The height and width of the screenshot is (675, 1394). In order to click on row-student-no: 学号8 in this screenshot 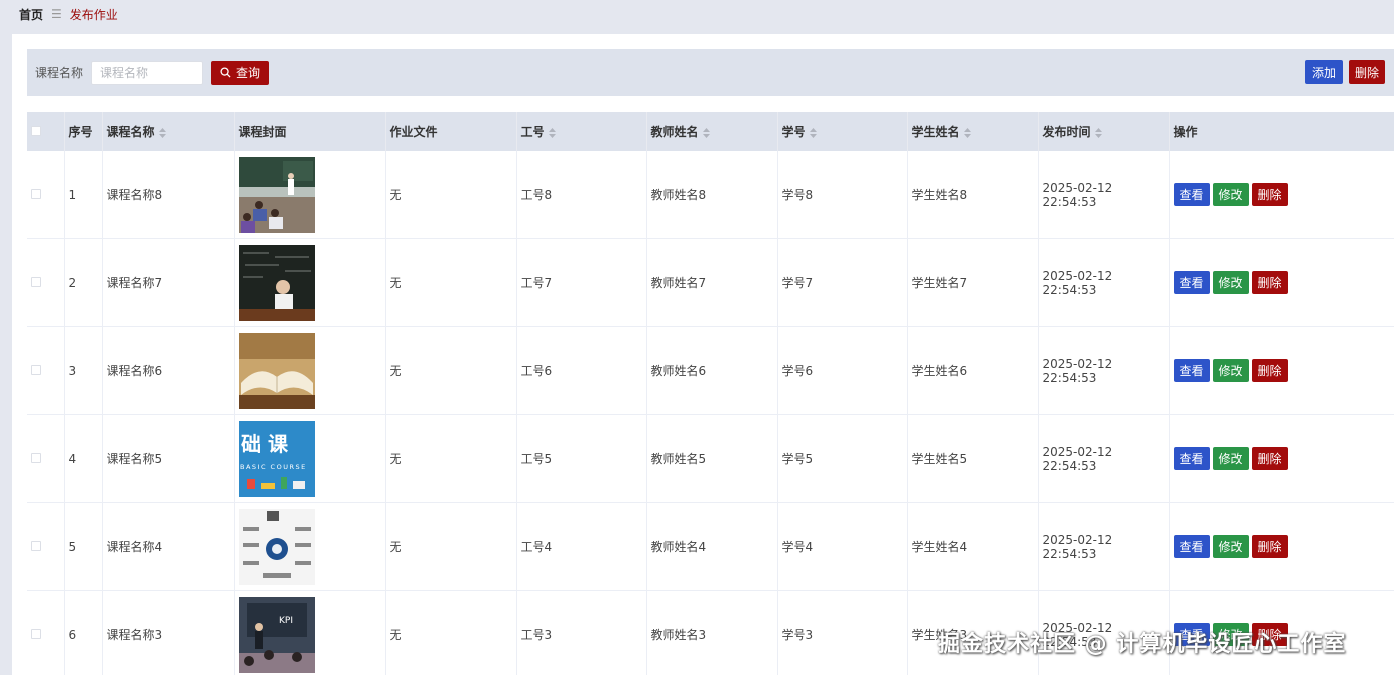, I will do `click(842, 195)`.